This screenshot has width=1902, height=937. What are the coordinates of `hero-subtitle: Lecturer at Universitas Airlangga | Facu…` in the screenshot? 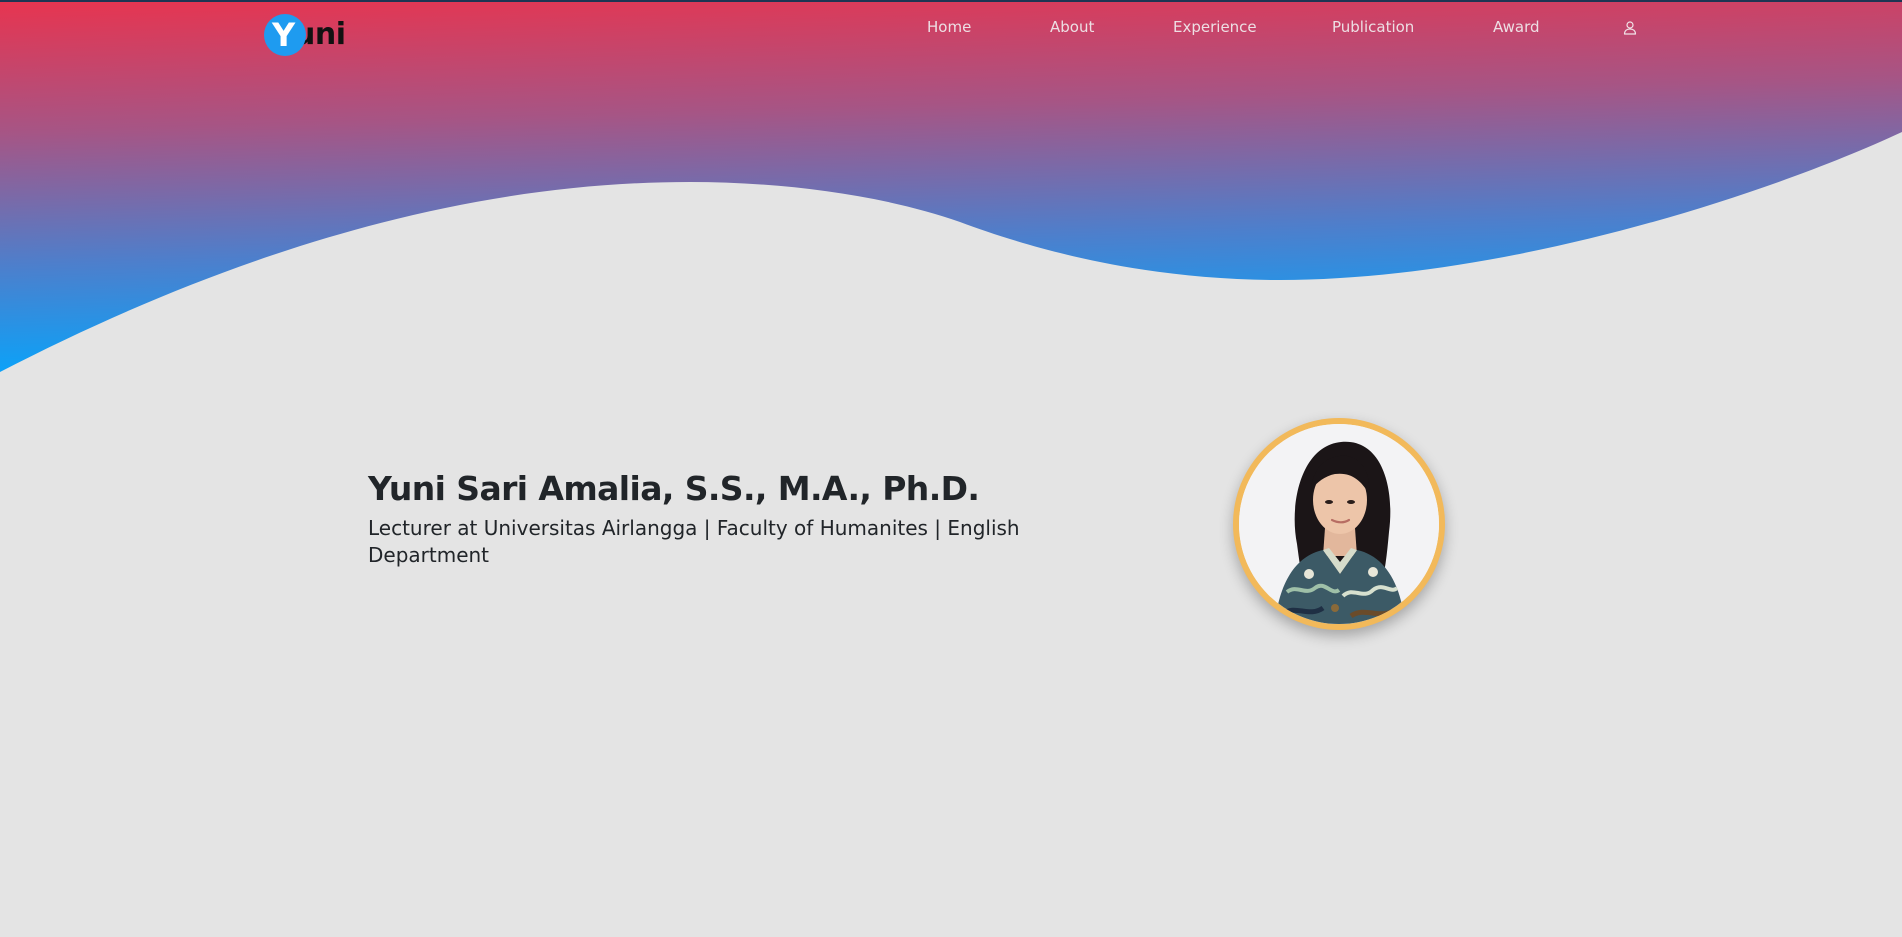 It's located at (694, 541).